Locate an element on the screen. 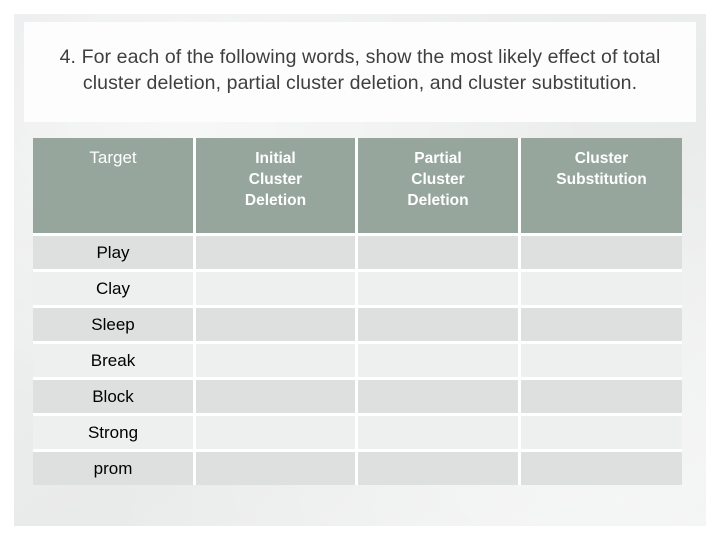 The image size is (720, 540). table-row: Strong is located at coordinates (357, 431).